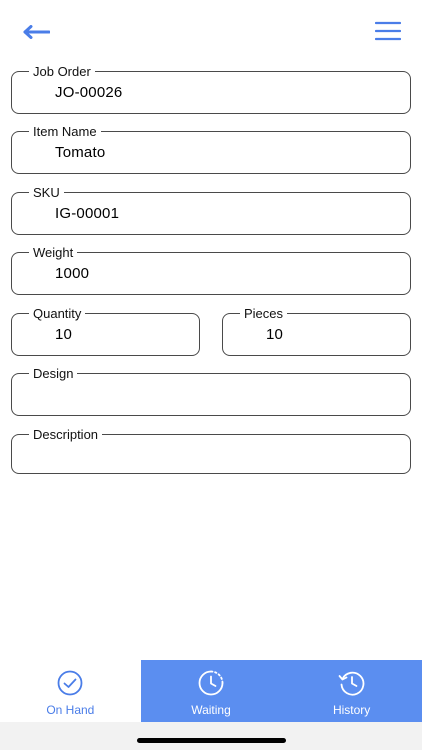 The height and width of the screenshot is (750, 422). I want to click on check-circle-icon, so click(70, 683).